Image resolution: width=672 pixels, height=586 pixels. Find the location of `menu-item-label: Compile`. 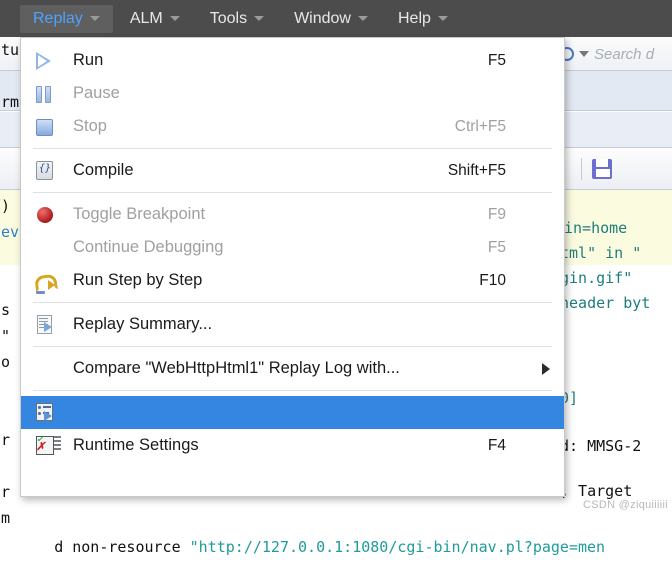

menu-item-label: Compile is located at coordinates (255, 170).